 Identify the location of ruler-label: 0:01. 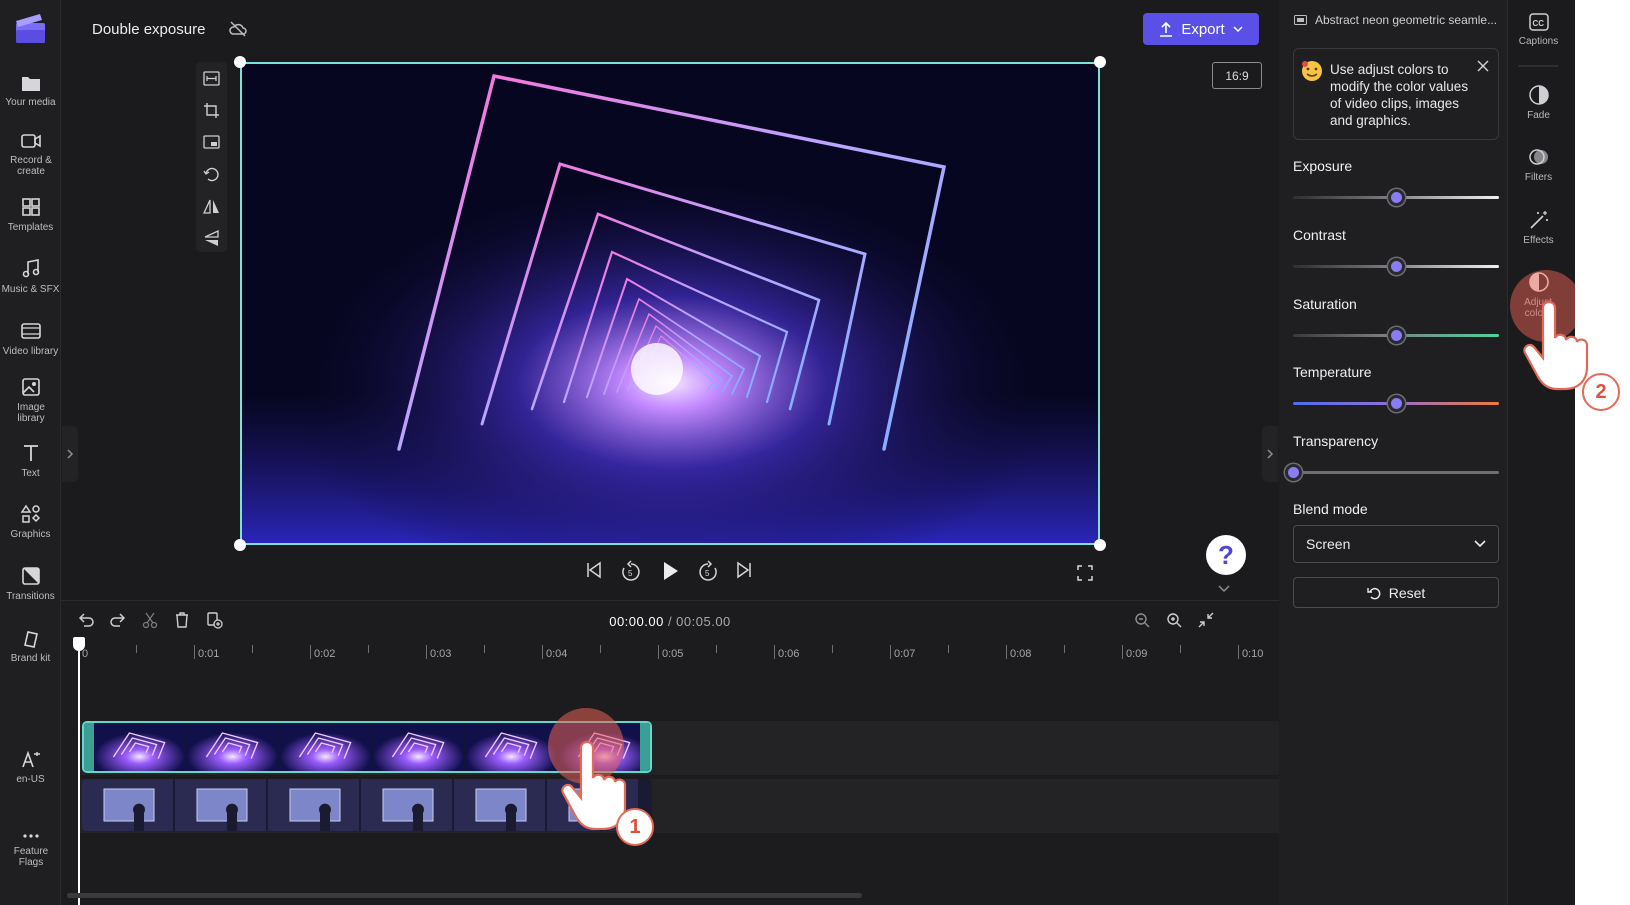
(209, 654).